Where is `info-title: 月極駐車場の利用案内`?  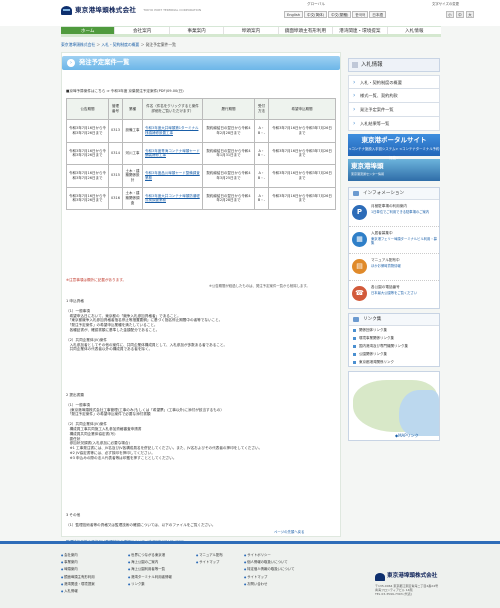
info-title: 月極駐車場の利用案内 is located at coordinates (389, 206).